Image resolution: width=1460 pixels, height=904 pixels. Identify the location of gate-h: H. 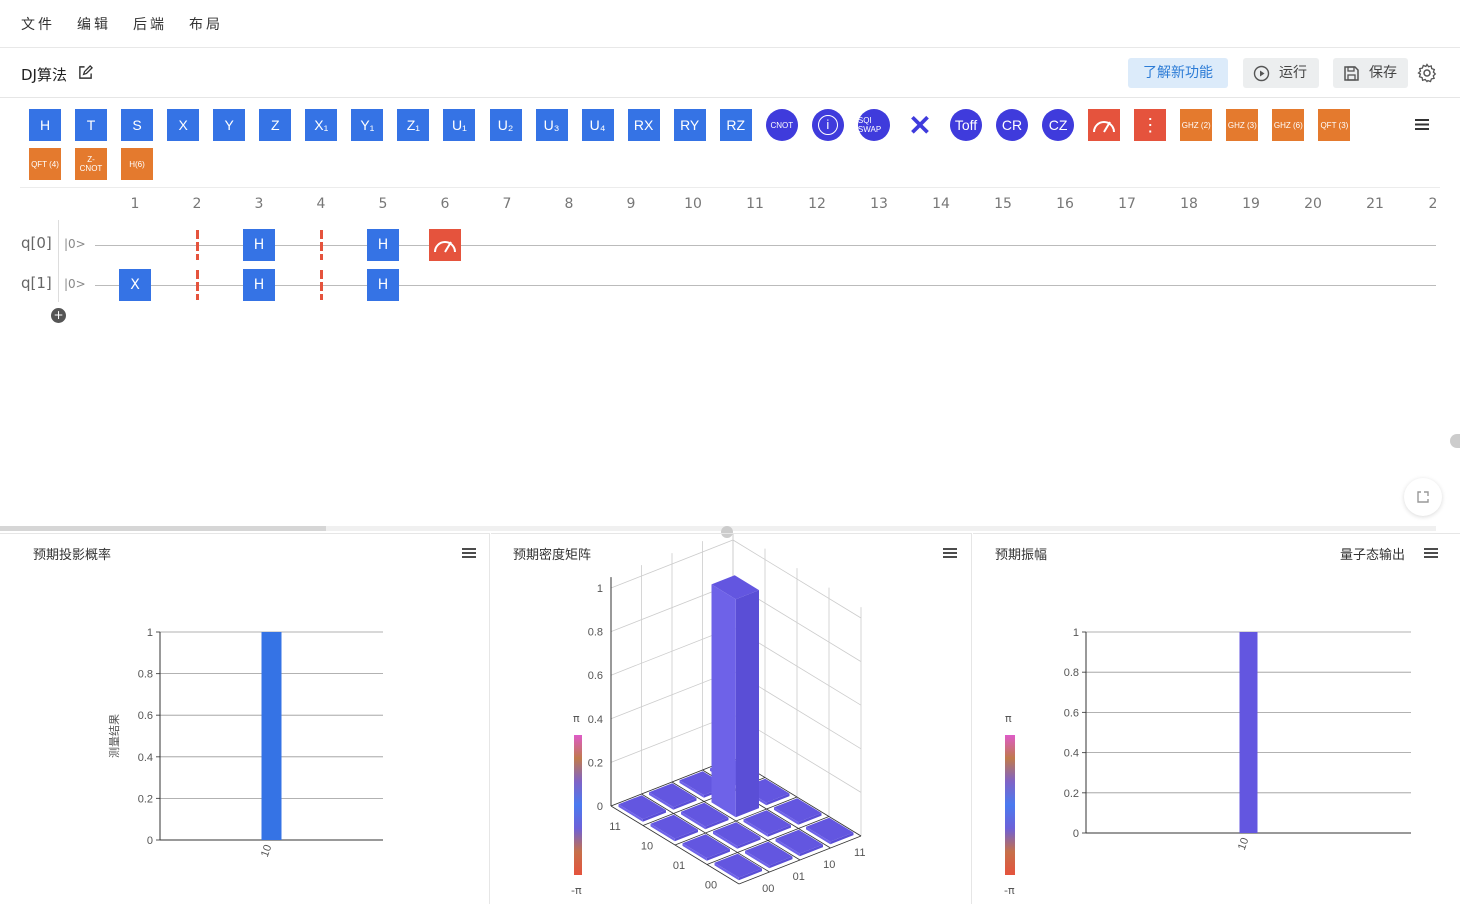
(45, 125).